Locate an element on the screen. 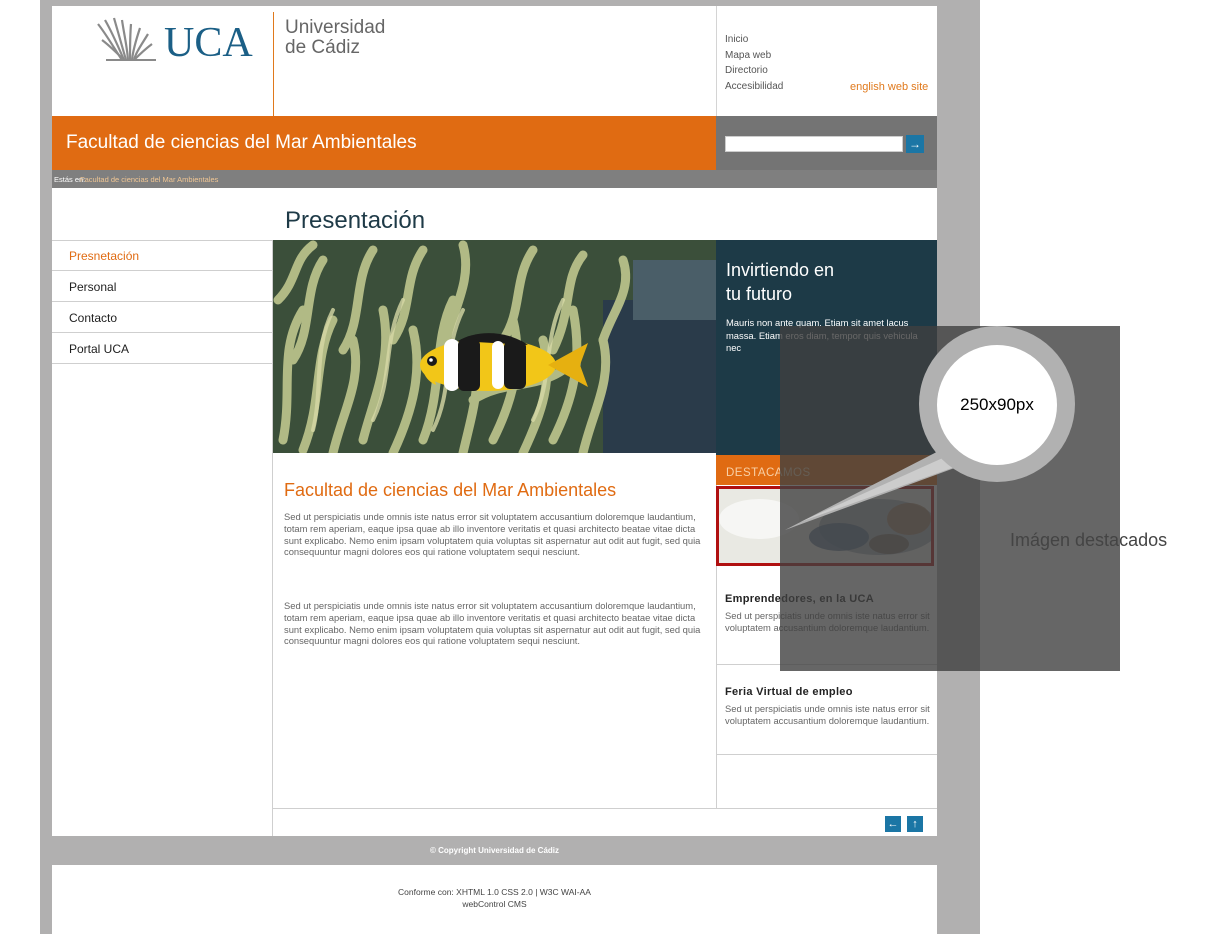 This screenshot has height=934, width=1222. sidebar-item-personal: Personal is located at coordinates (162, 286).